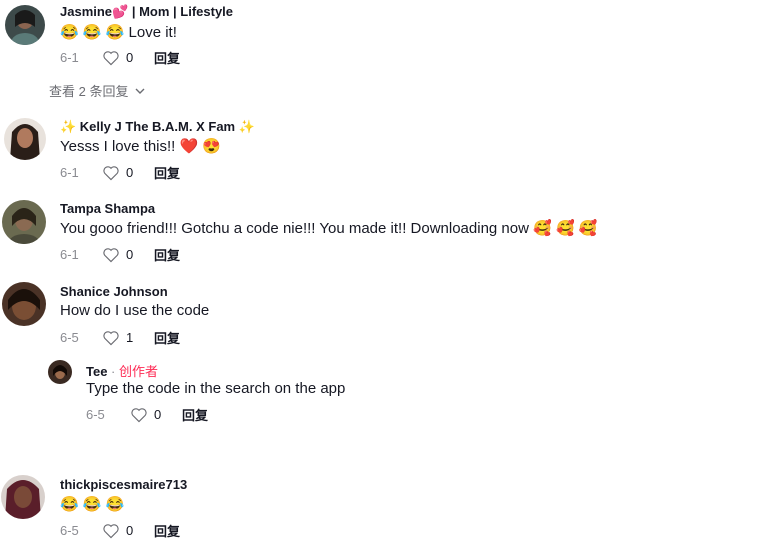 The image size is (775, 545). Describe the element at coordinates (96, 371) in the screenshot. I see `reply-username: Tee` at that location.